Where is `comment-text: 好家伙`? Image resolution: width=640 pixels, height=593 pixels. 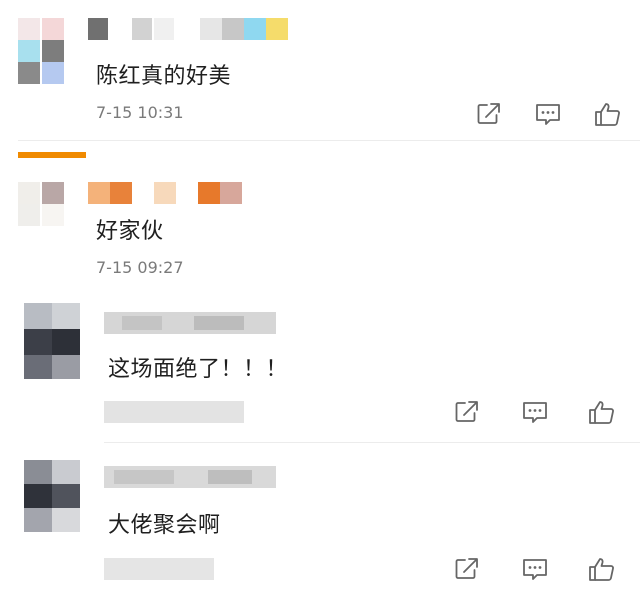 comment-text: 好家伙 is located at coordinates (130, 231).